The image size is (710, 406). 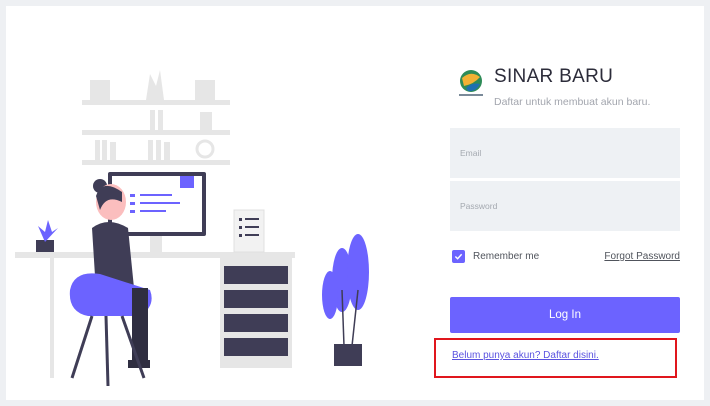 I want to click on brand-subtitle: Daftar untuk membuat akun baru., so click(x=572, y=102).